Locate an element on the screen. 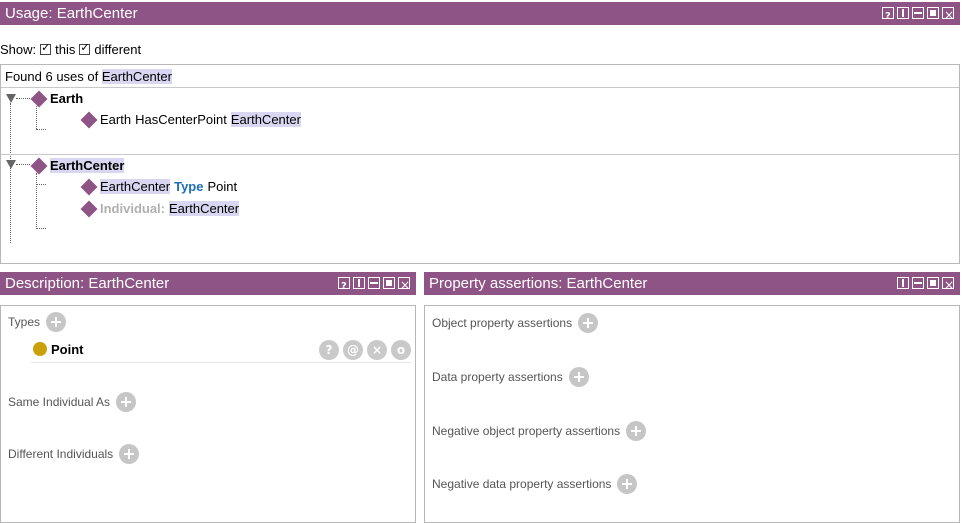 The width and height of the screenshot is (966, 523). found-prefix: Found 6 uses of is located at coordinates (52, 76).